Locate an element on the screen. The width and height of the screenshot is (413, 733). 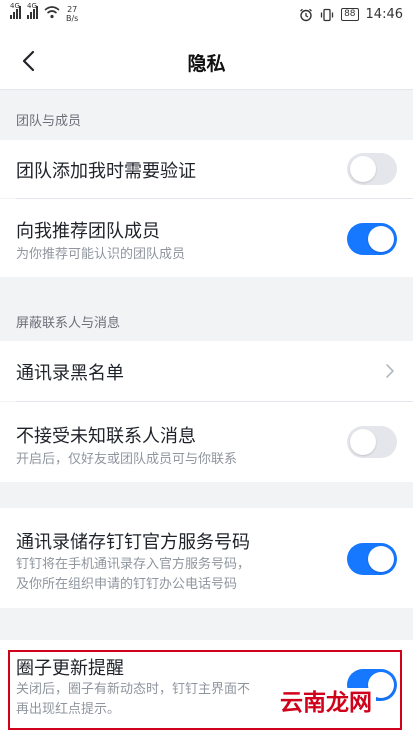
setting-subtitle: 为你推荐可能认识的团队成员 is located at coordinates (101, 254).